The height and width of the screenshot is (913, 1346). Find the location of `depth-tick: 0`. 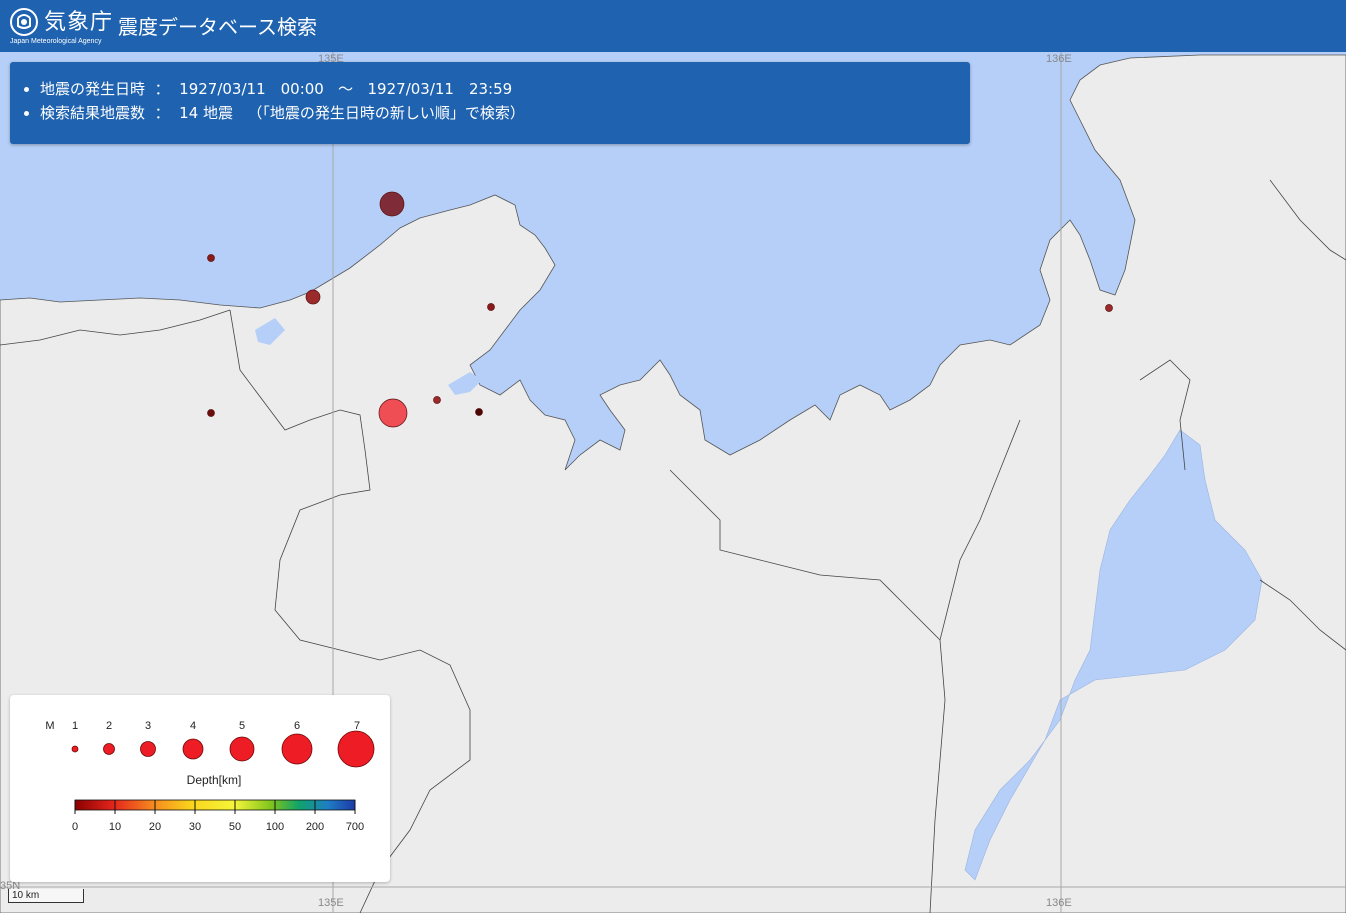

depth-tick: 0 is located at coordinates (75, 827).